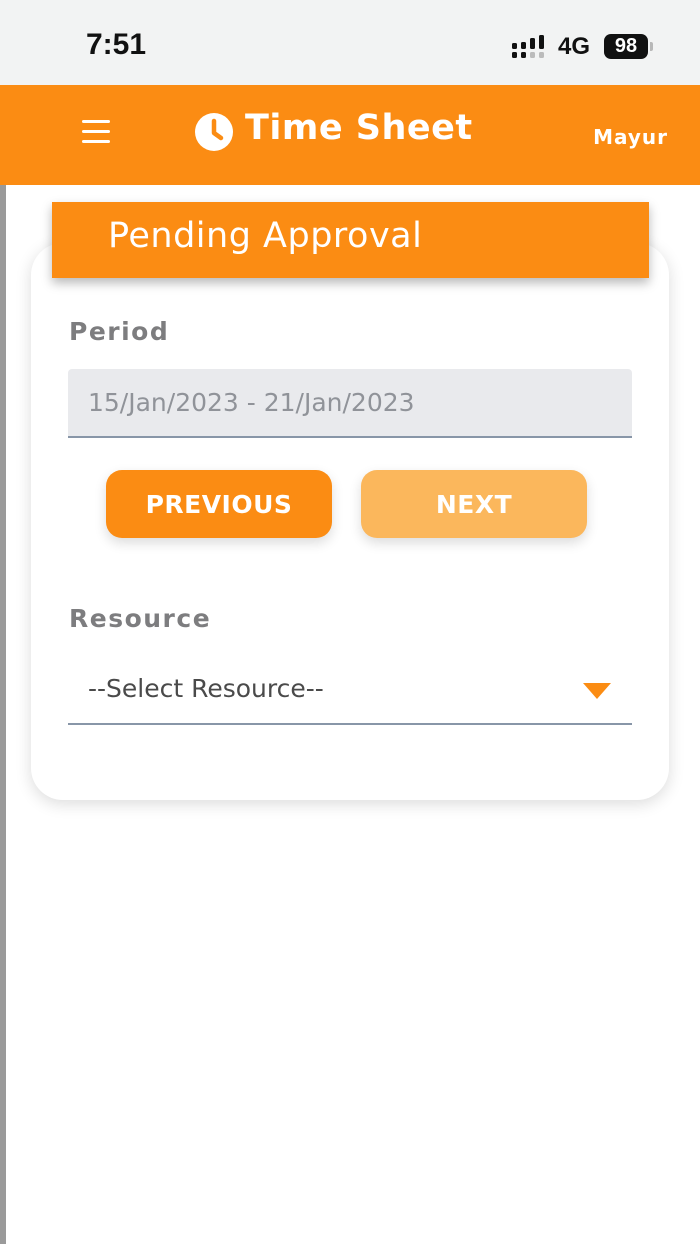  I want to click on menu-icon, so click(97, 132).